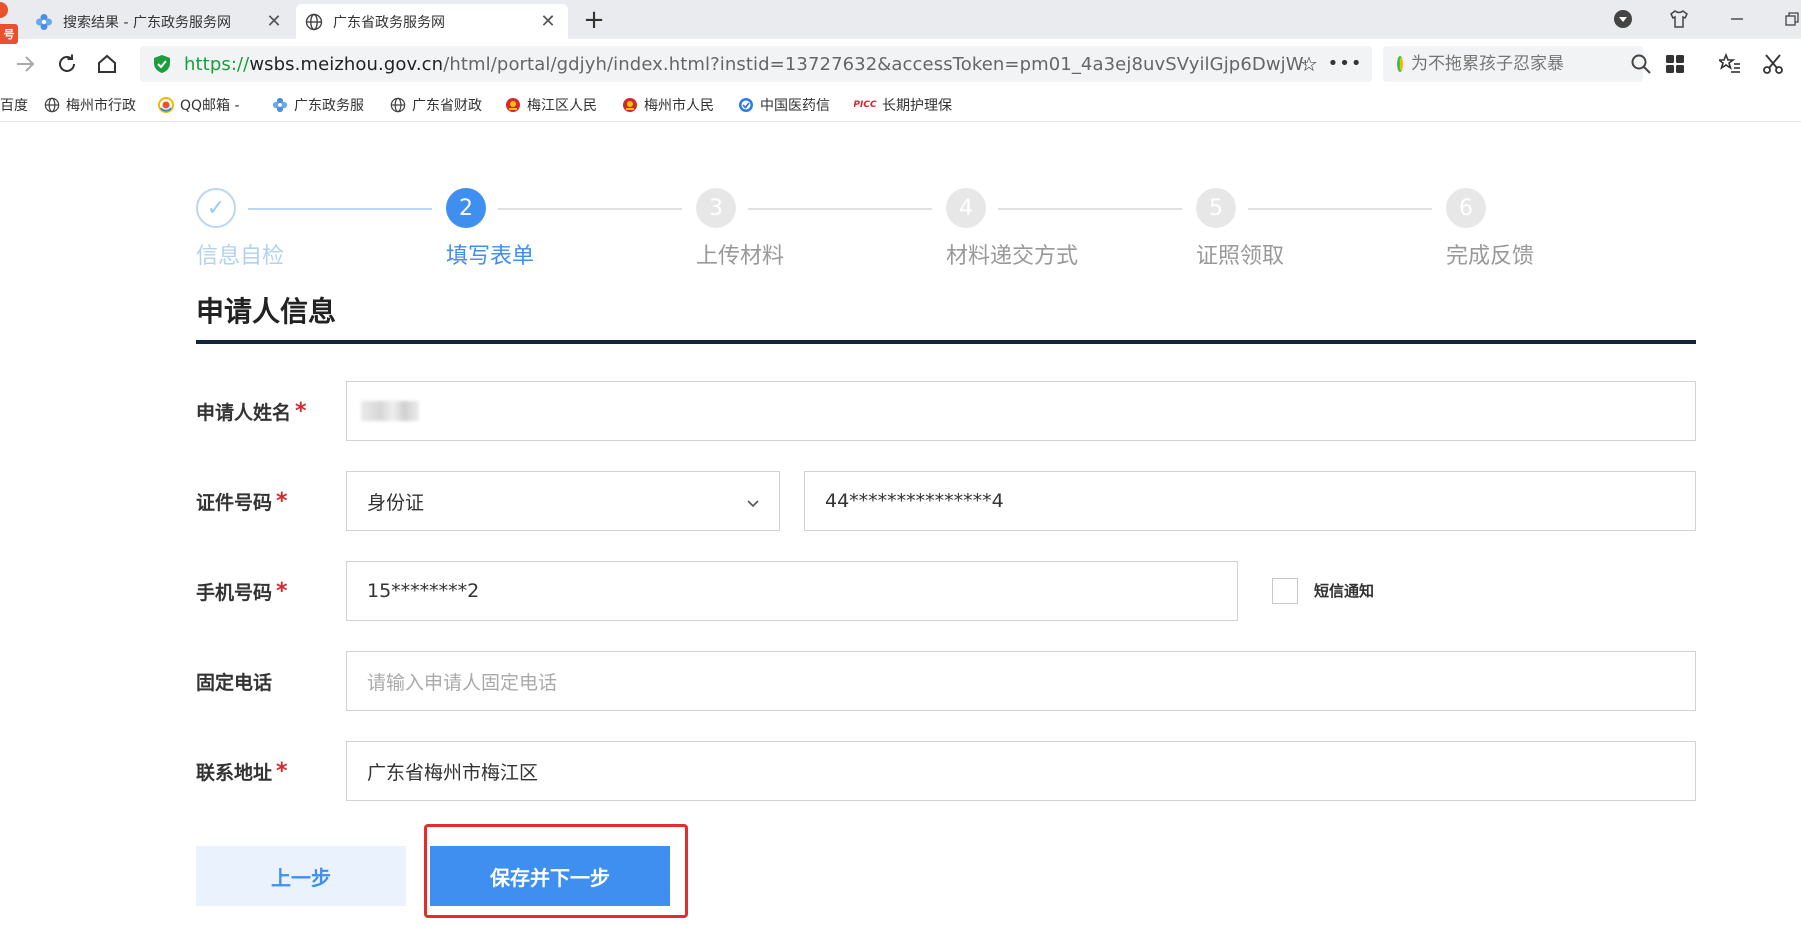 This screenshot has width=1801, height=925. What do you see at coordinates (740, 256) in the screenshot?
I see `step-label: 上传材料` at bounding box center [740, 256].